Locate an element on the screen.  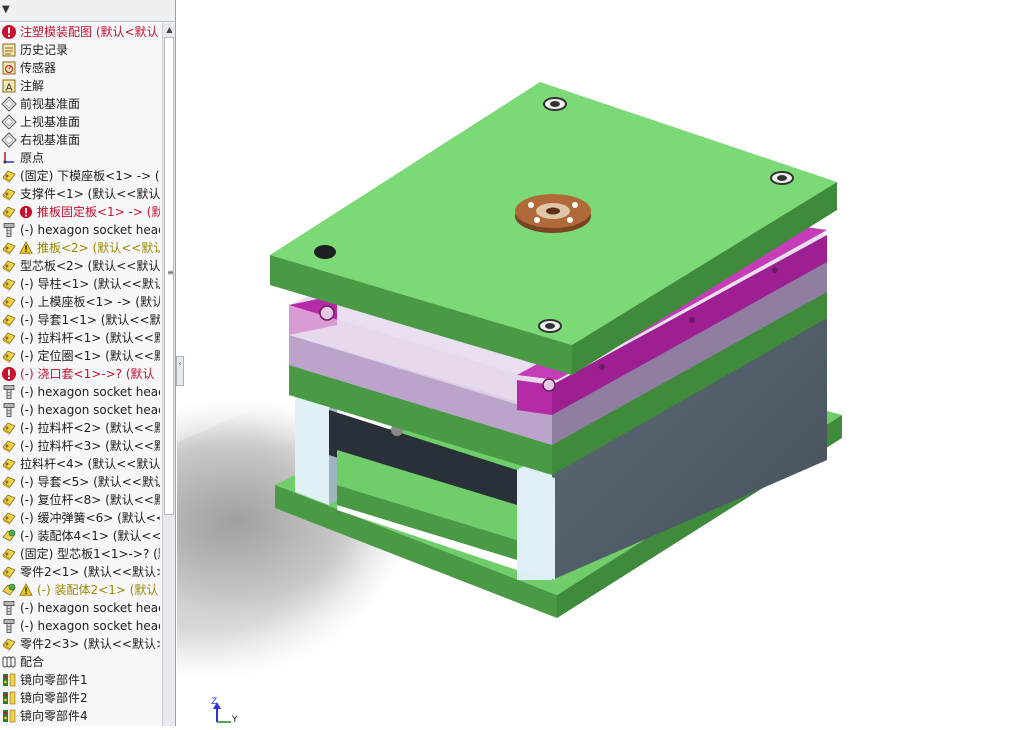
tree-item: 前视基准面 is located at coordinates (80, 104).